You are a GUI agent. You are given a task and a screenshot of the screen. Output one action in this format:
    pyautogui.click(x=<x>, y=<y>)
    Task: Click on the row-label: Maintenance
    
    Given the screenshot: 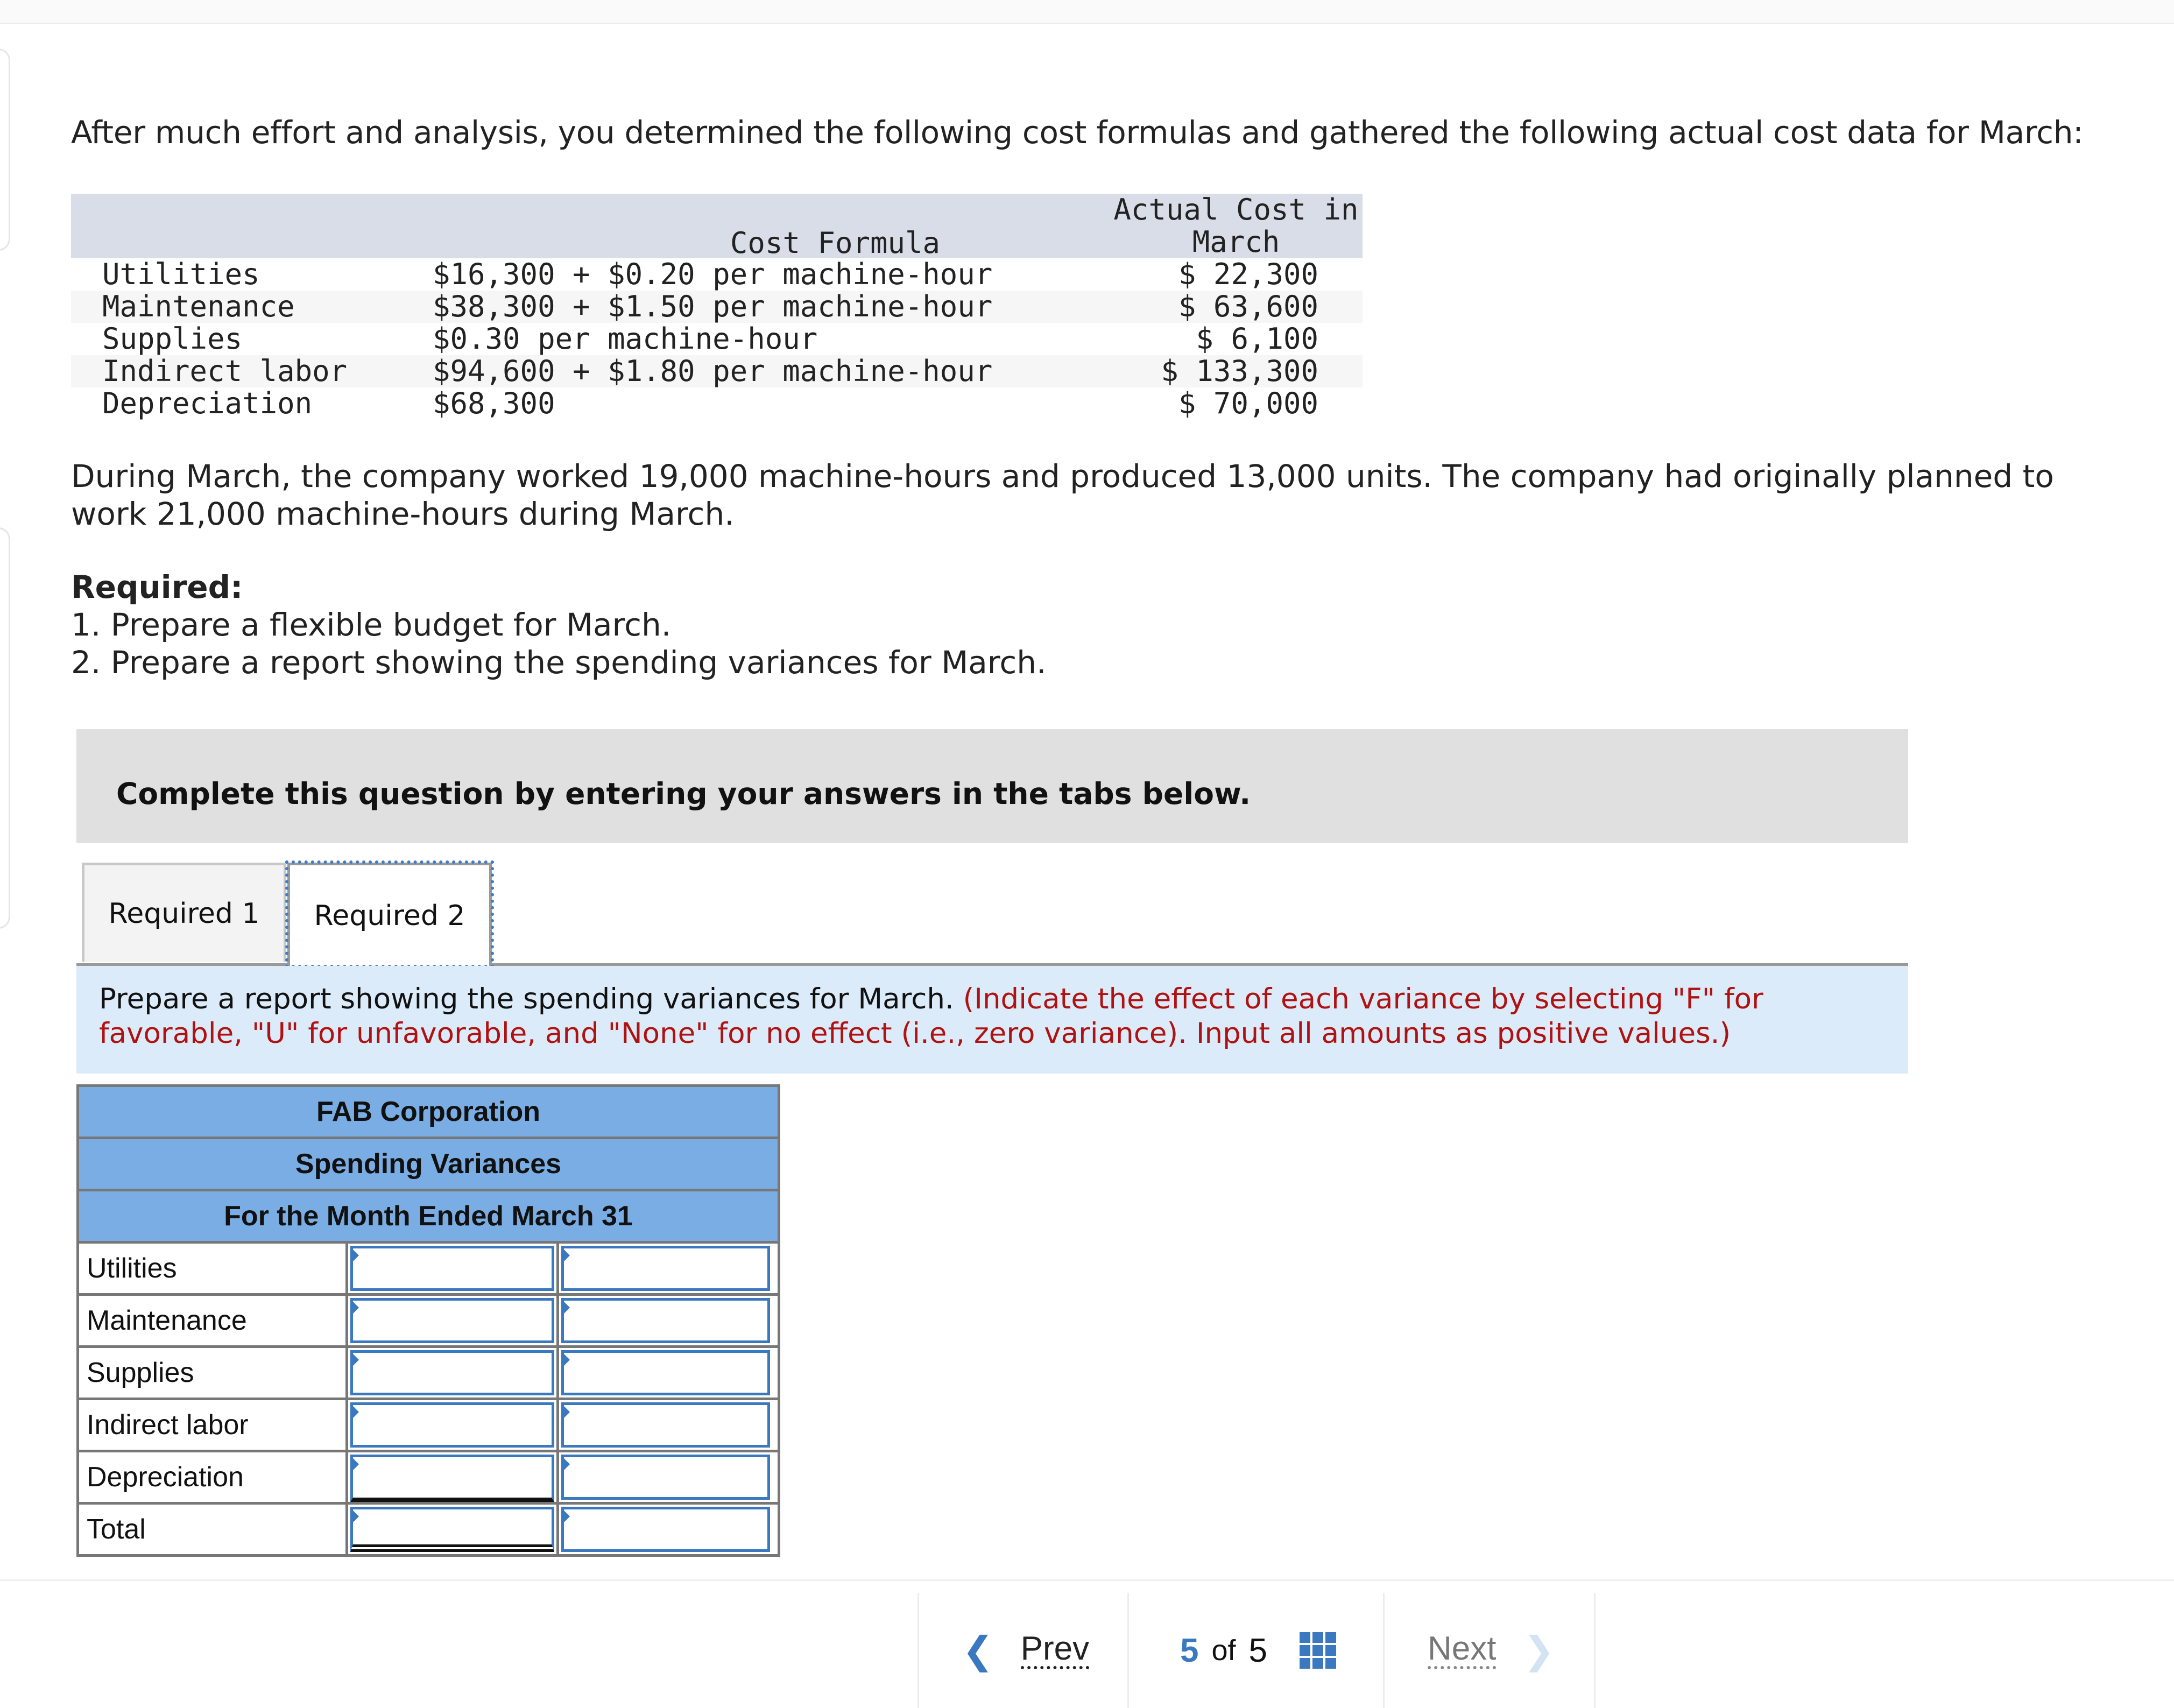 What is the action you would take?
    pyautogui.click(x=213, y=1320)
    